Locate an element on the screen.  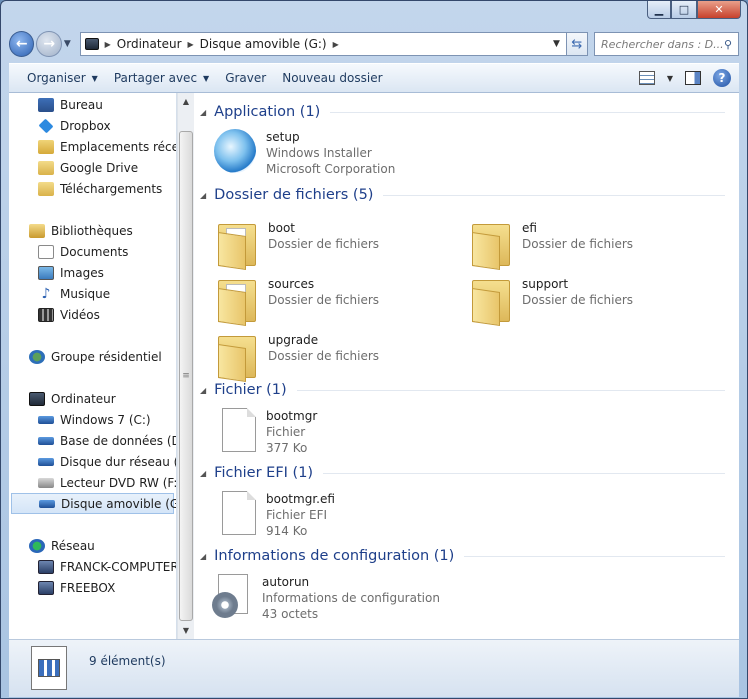
file-type: Windows Installer is located at coordinates (319, 153).